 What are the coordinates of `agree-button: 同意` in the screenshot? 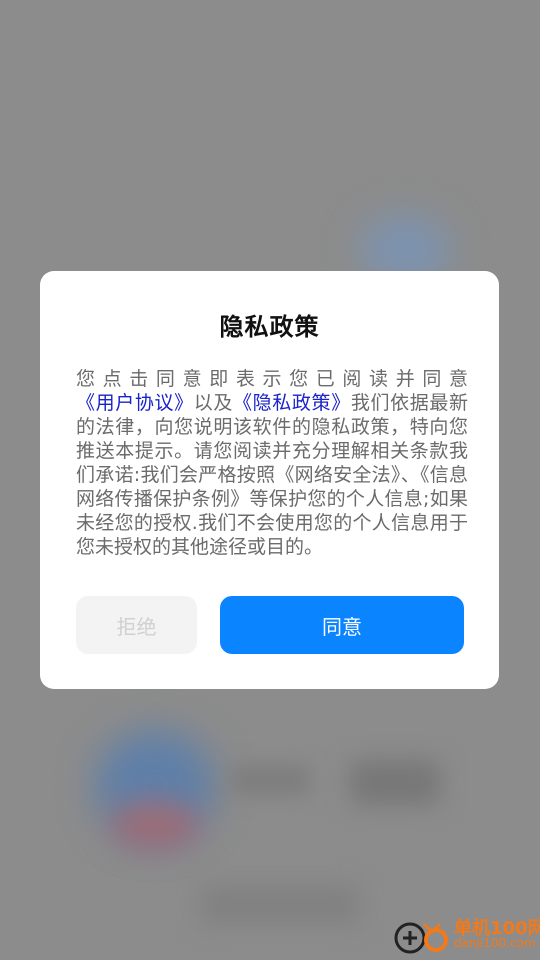 It's located at (342, 625).